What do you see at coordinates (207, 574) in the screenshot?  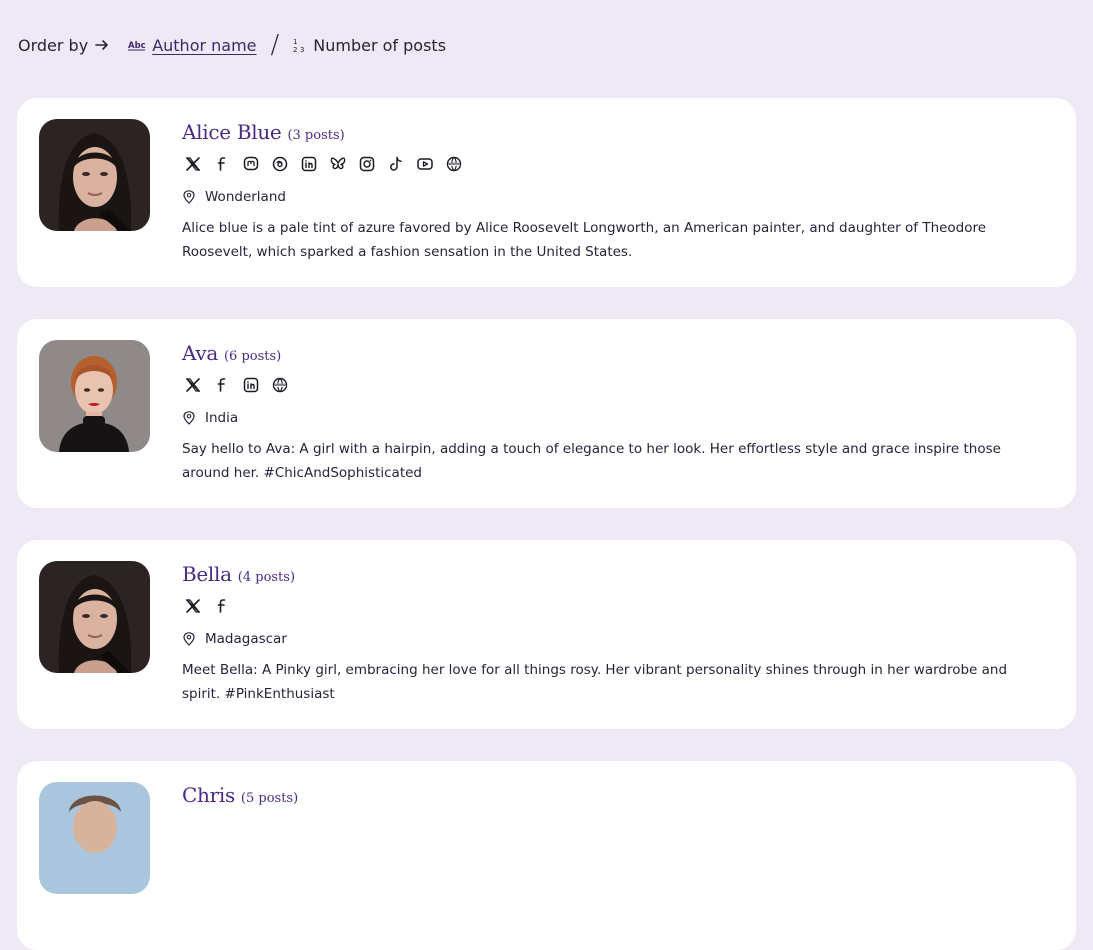 I see `author-name: Bella` at bounding box center [207, 574].